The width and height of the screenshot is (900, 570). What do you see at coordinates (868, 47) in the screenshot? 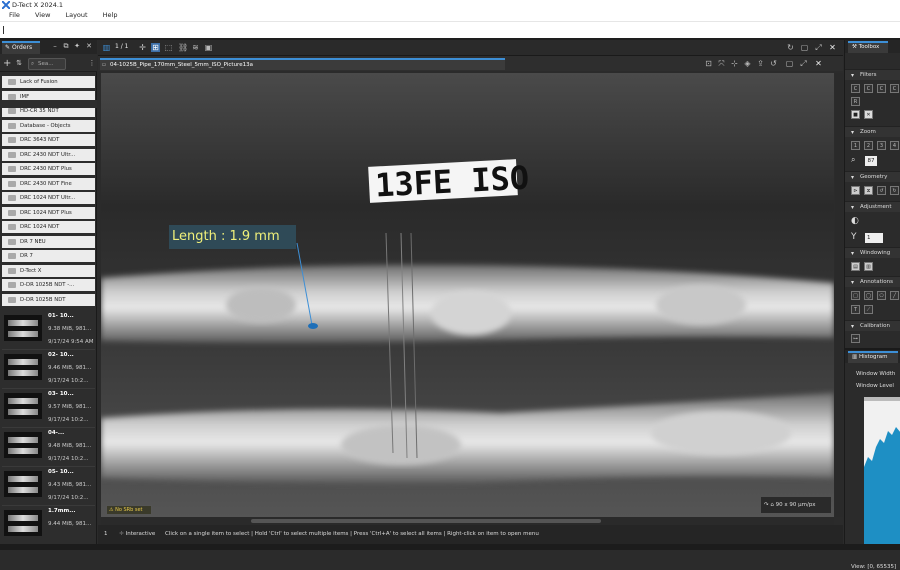
I see `tab-toolbox: ⚒ Toolbox` at bounding box center [868, 47].